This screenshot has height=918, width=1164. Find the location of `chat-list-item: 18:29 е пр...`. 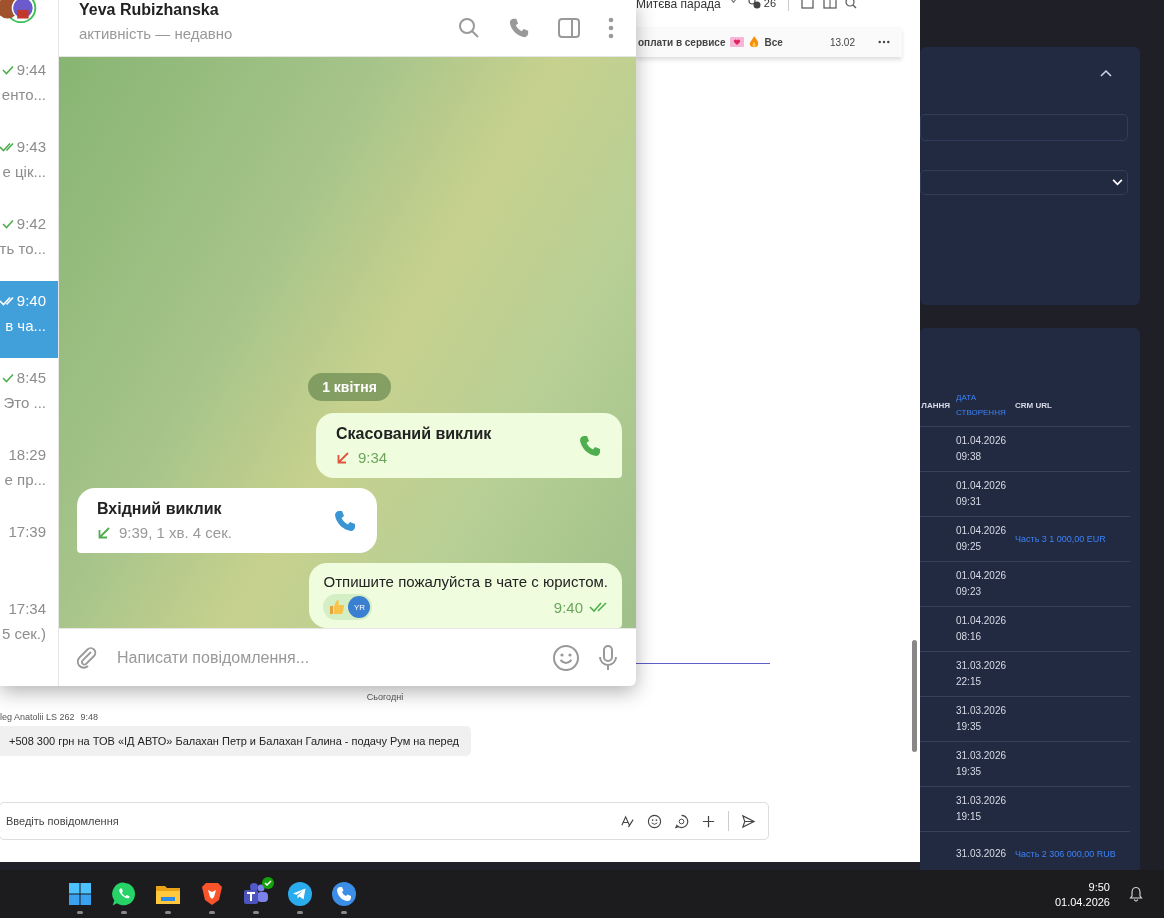

chat-list-item: 18:29 е пр... is located at coordinates (29, 473).